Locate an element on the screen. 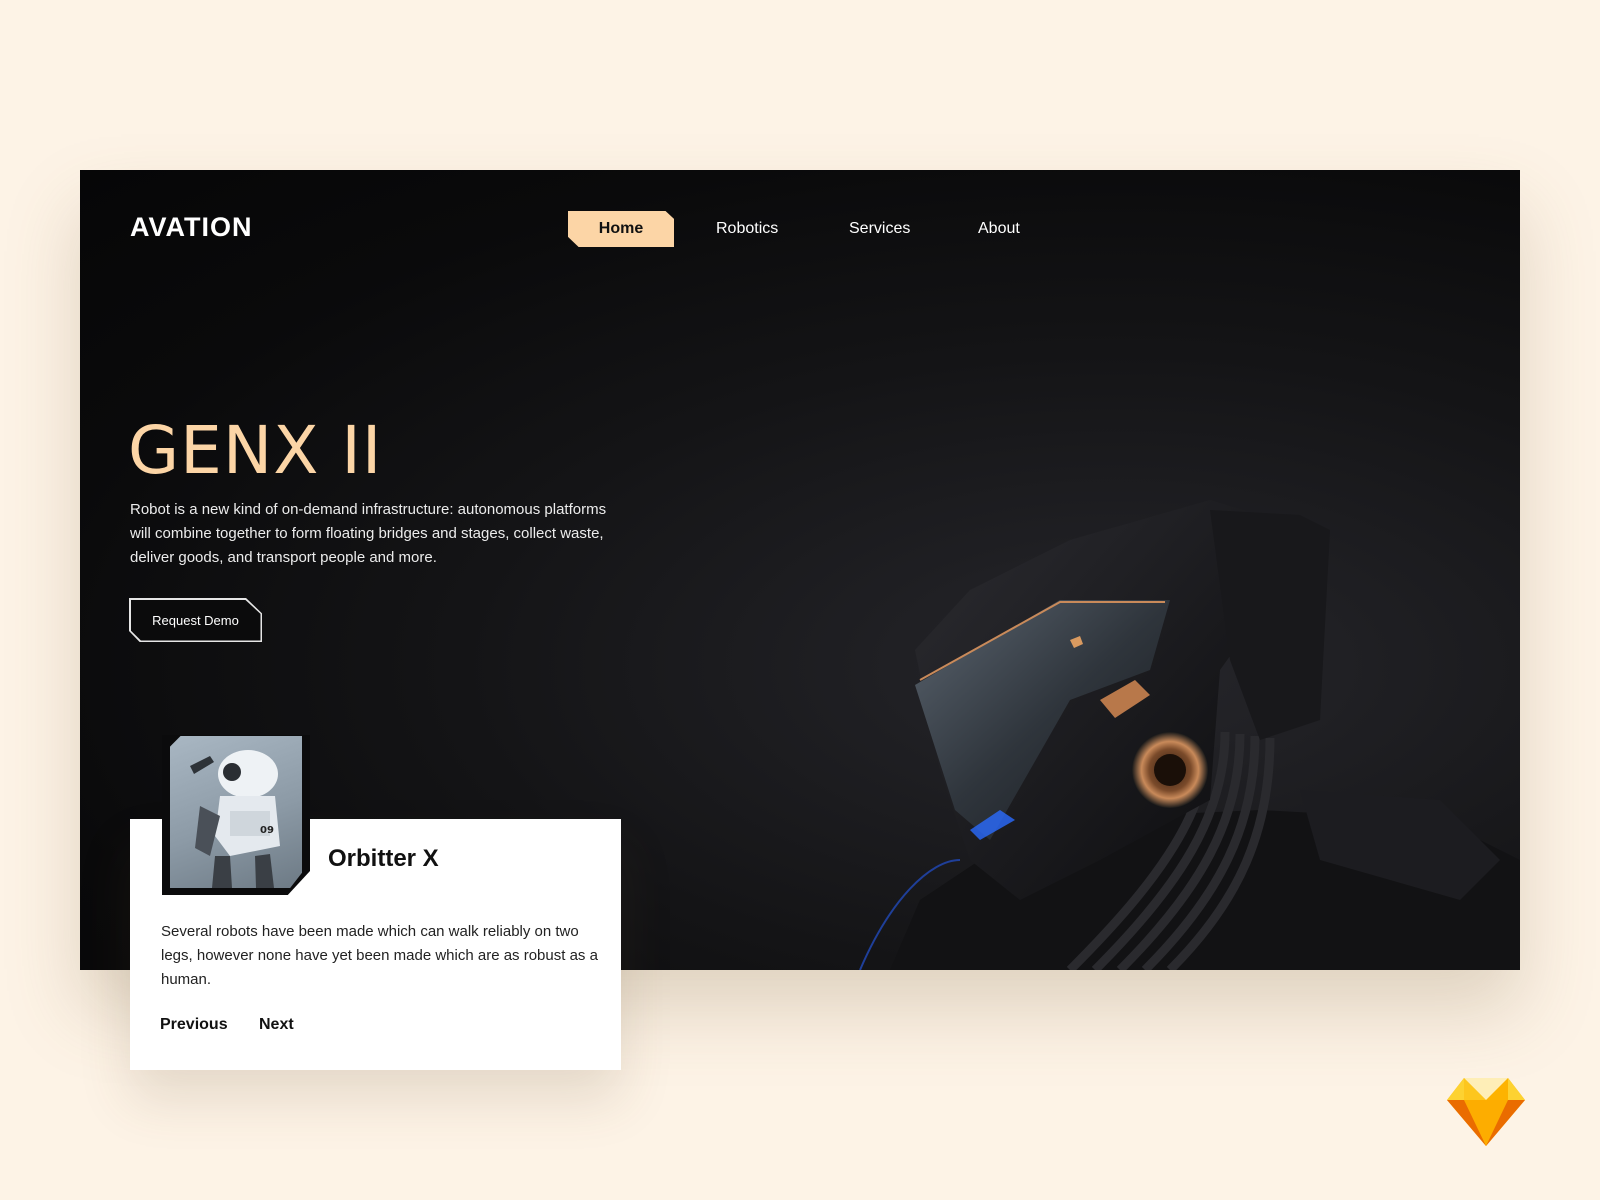 This screenshot has width=1600, height=1200. robot-thumbnail: 09 is located at coordinates (236, 812).